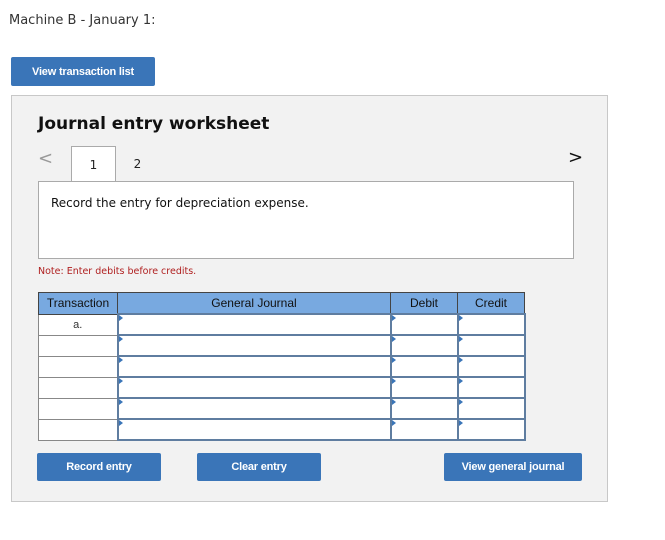  I want to click on note-text: Note: Enter debits before credits., so click(117, 271).